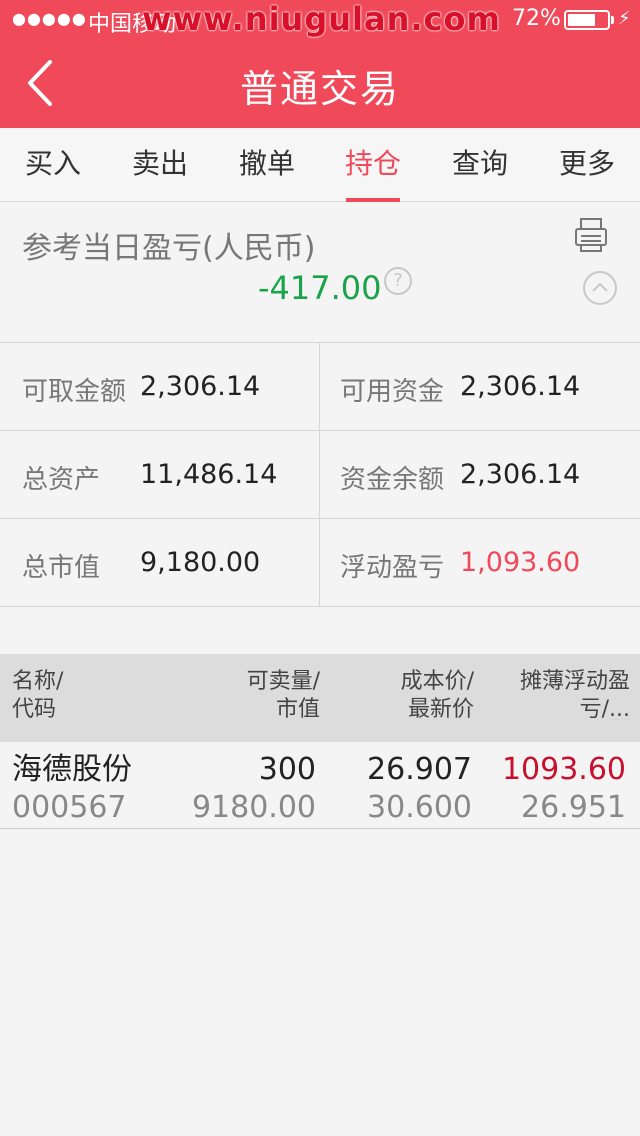  I want to click on latest-price: 30.600, so click(419, 807).